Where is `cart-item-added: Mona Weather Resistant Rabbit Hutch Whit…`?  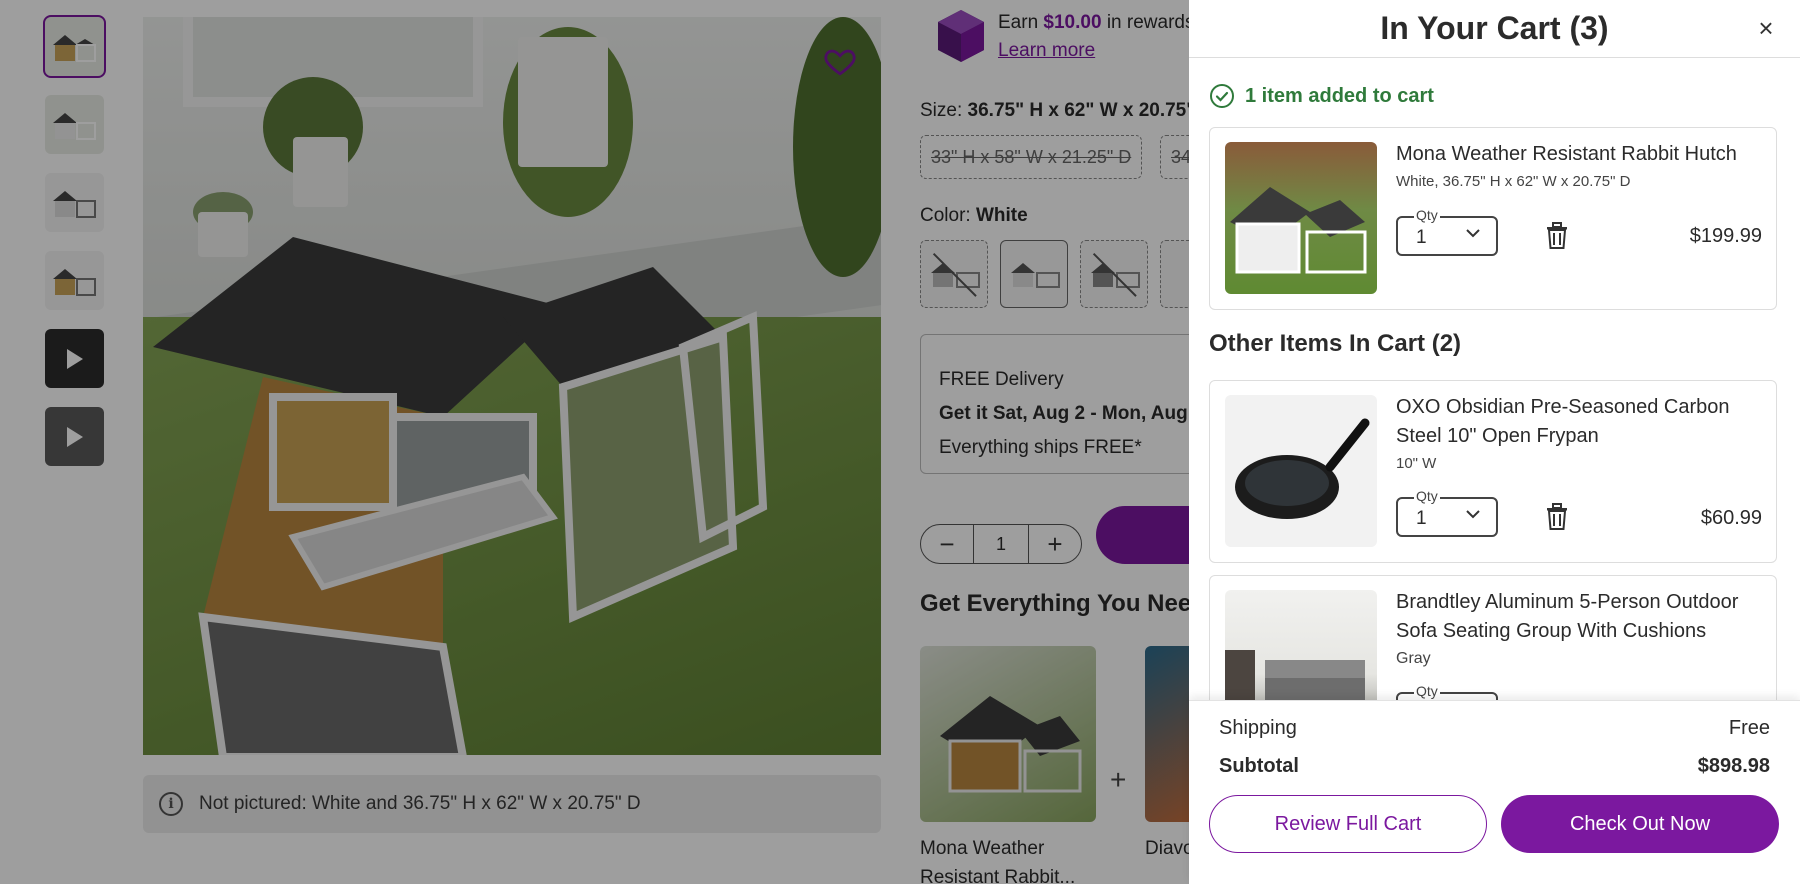
cart-item-added: Mona Weather Resistant Rabbit Hutch Whit… is located at coordinates (1493, 218).